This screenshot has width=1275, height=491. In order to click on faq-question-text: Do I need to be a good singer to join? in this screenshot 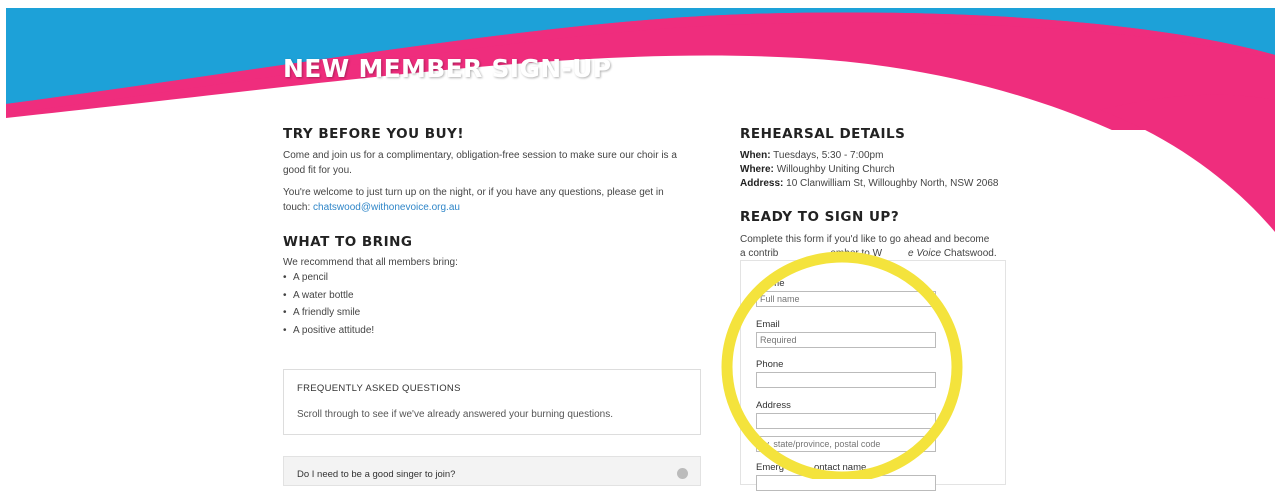, I will do `click(376, 474)`.